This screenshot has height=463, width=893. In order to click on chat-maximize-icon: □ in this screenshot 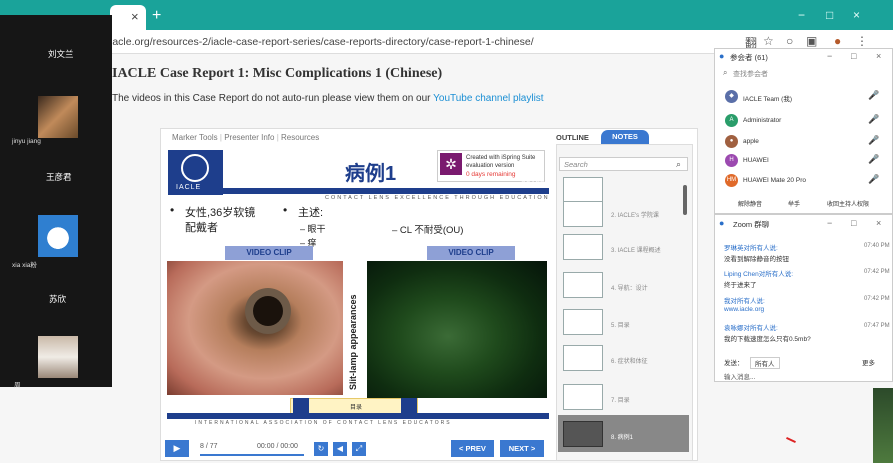, I will do `click(853, 223)`.